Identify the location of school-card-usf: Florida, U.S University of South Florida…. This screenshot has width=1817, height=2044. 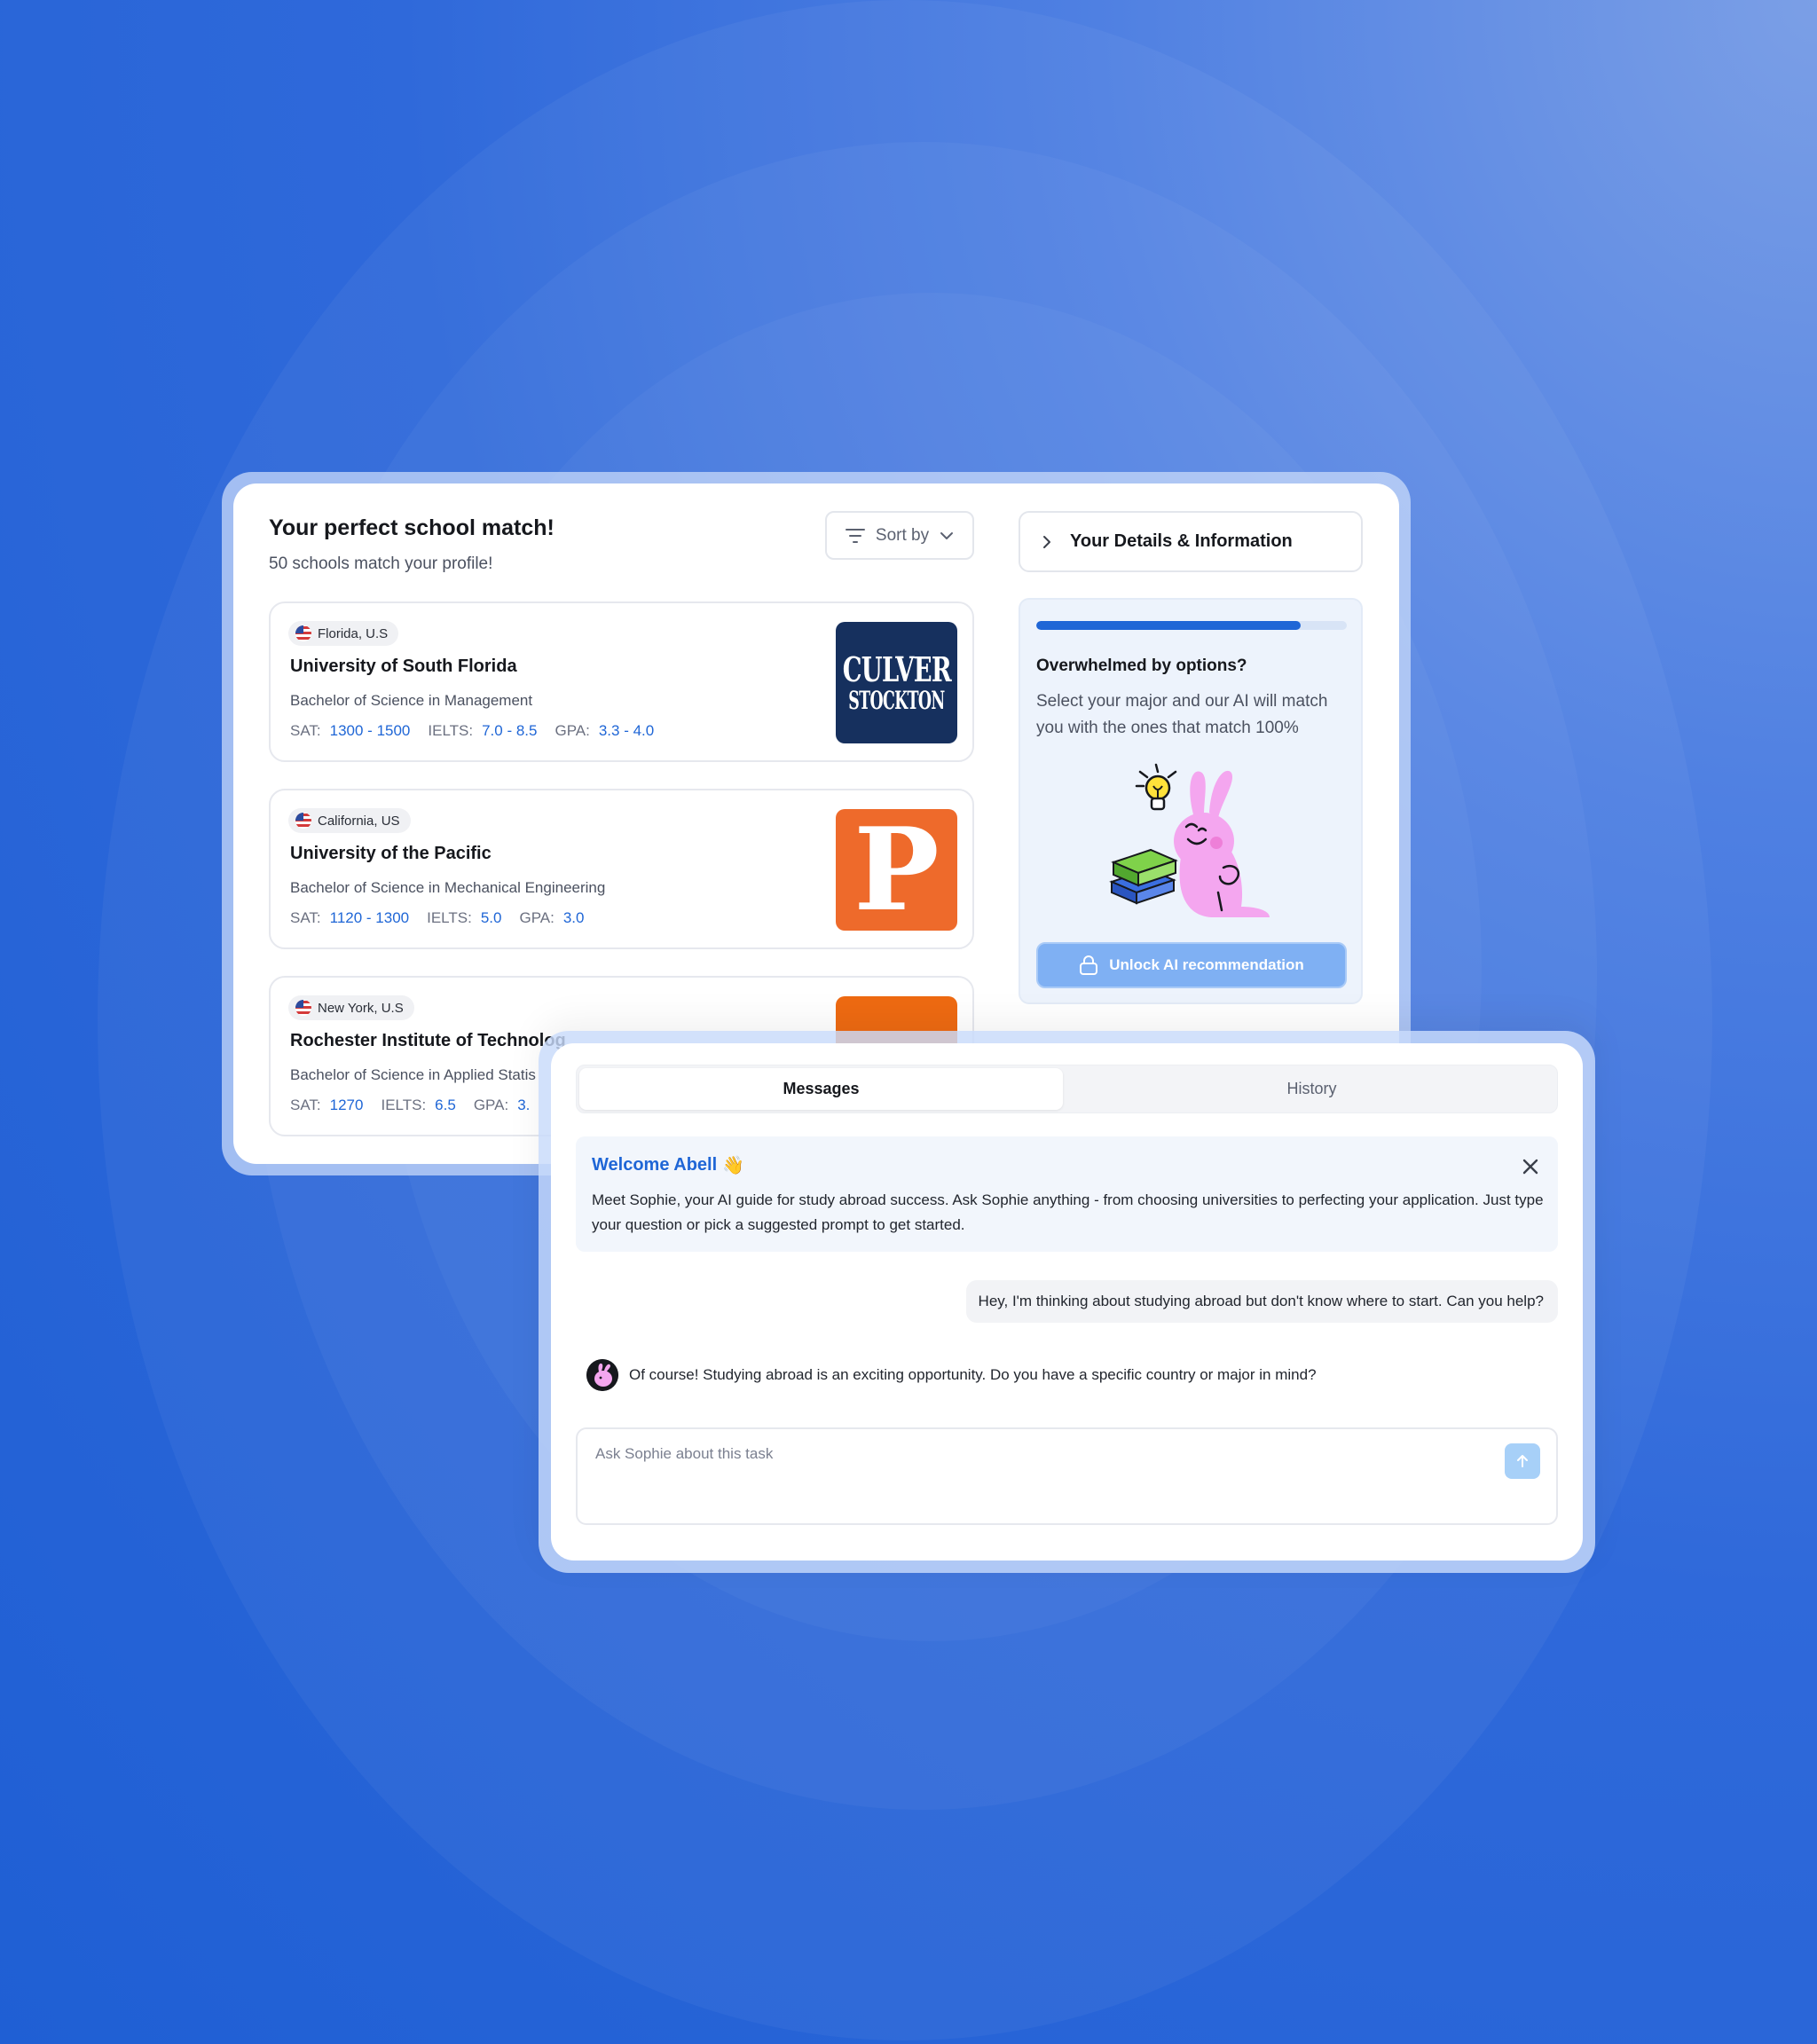
(621, 681).